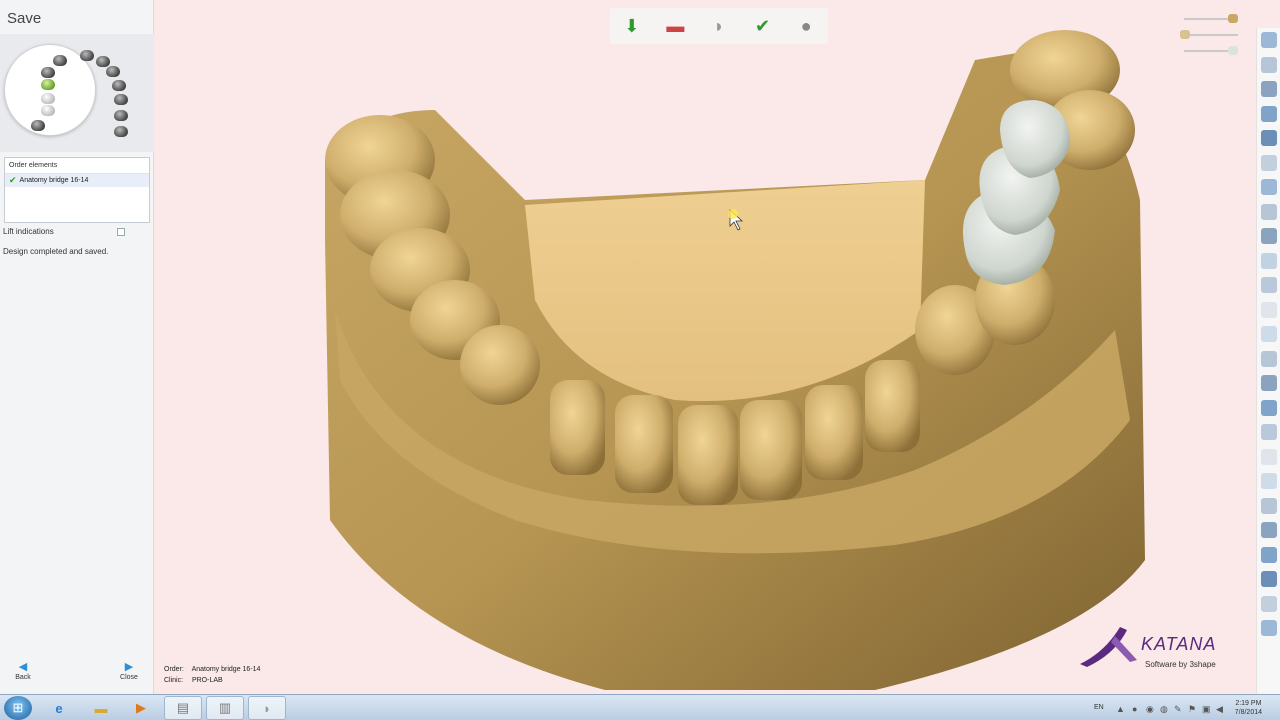 This screenshot has width=1280, height=720. Describe the element at coordinates (1269, 603) in the screenshot. I see `color-wheel-icon` at that location.